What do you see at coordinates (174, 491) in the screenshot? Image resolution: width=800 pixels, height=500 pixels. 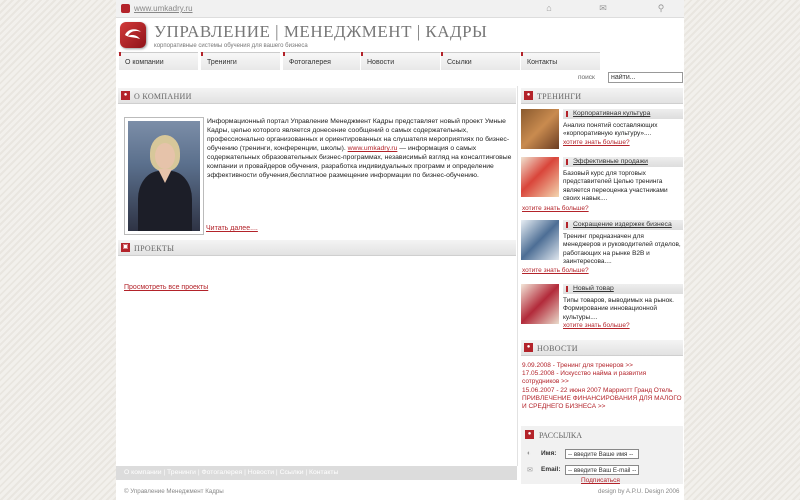 I see `copyright: © Управление Менеджмент Кадры` at bounding box center [174, 491].